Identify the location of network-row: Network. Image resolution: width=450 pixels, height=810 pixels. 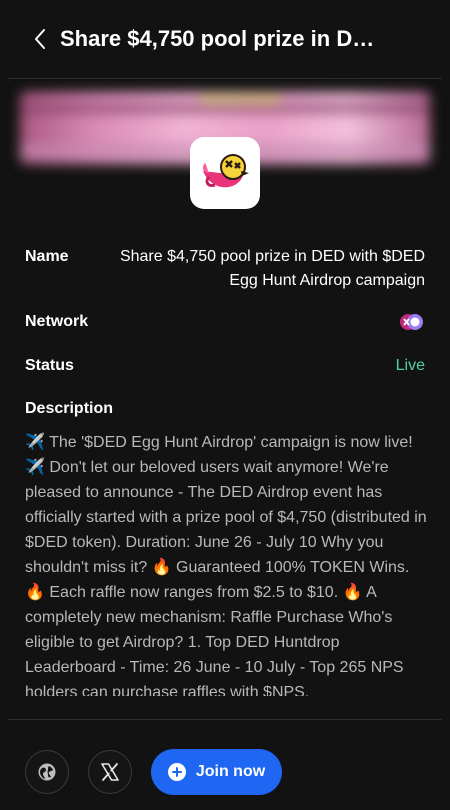
(225, 322).